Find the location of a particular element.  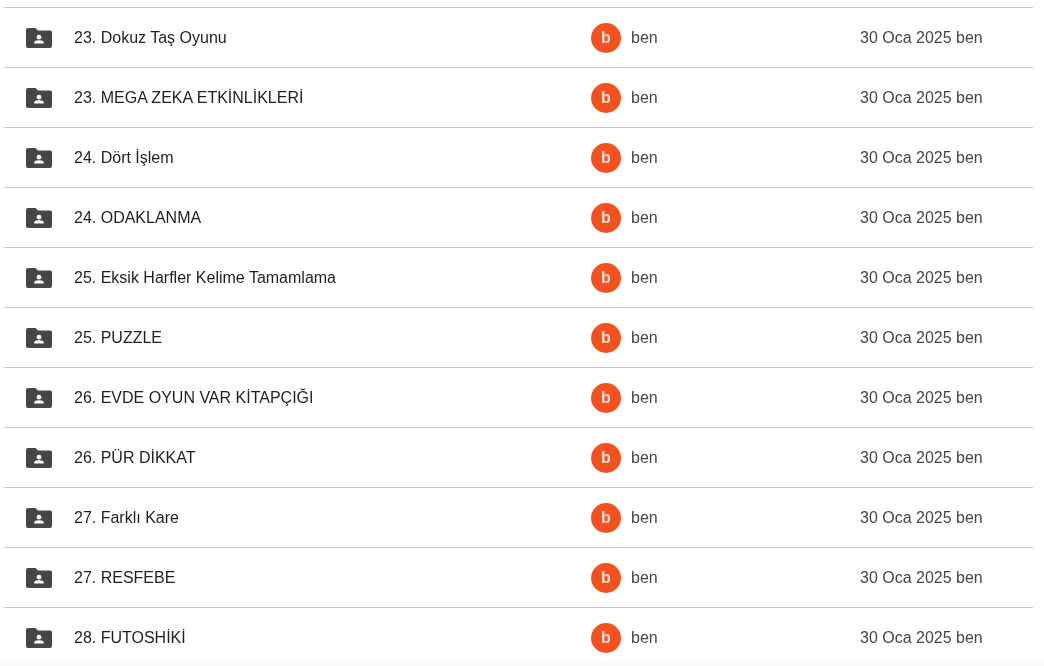

folder-name: 27. Farklı Kare is located at coordinates (126, 517).